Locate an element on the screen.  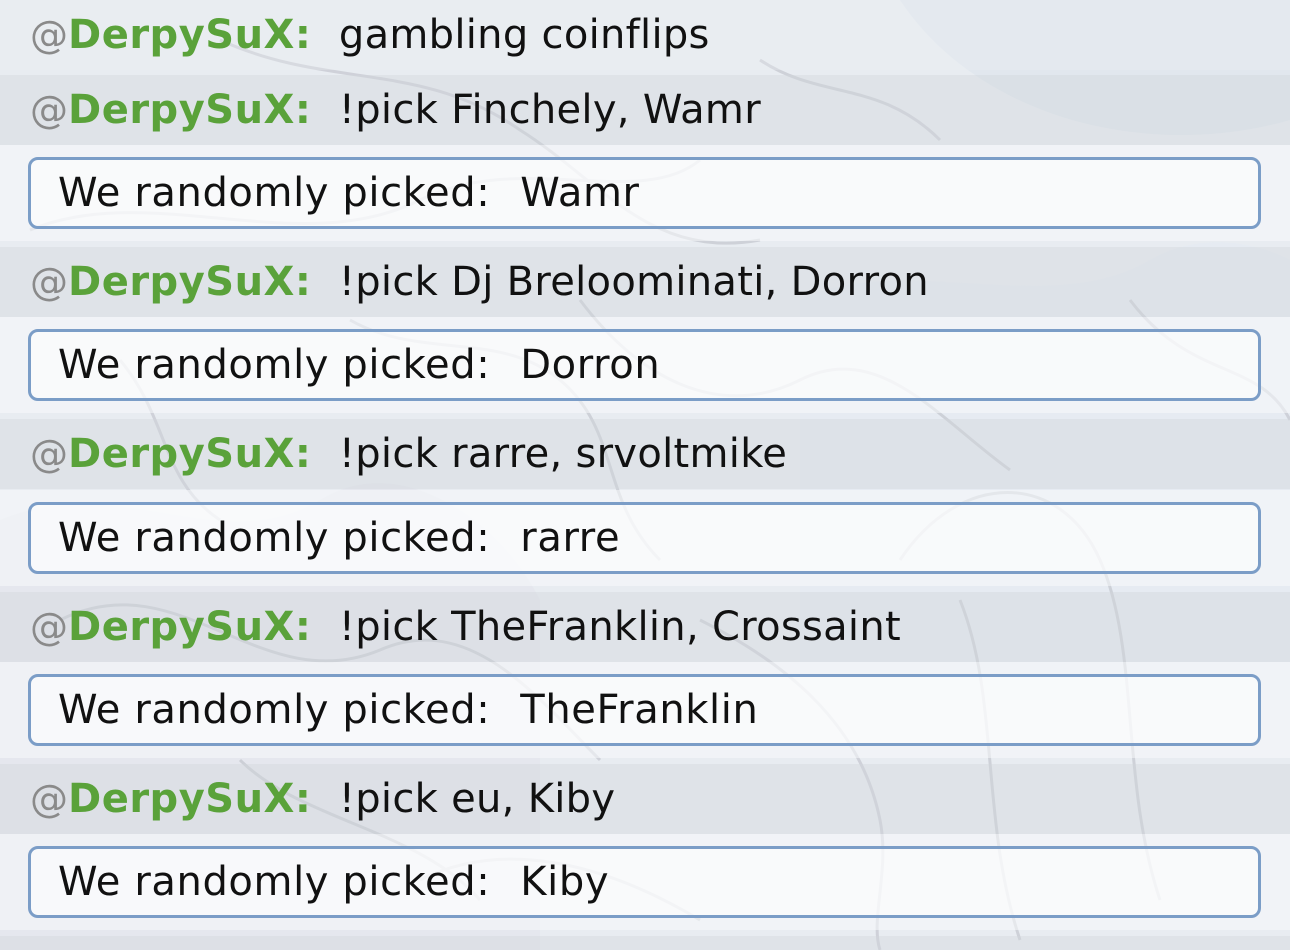
bot-reply-result: Dorron is located at coordinates (590, 365).